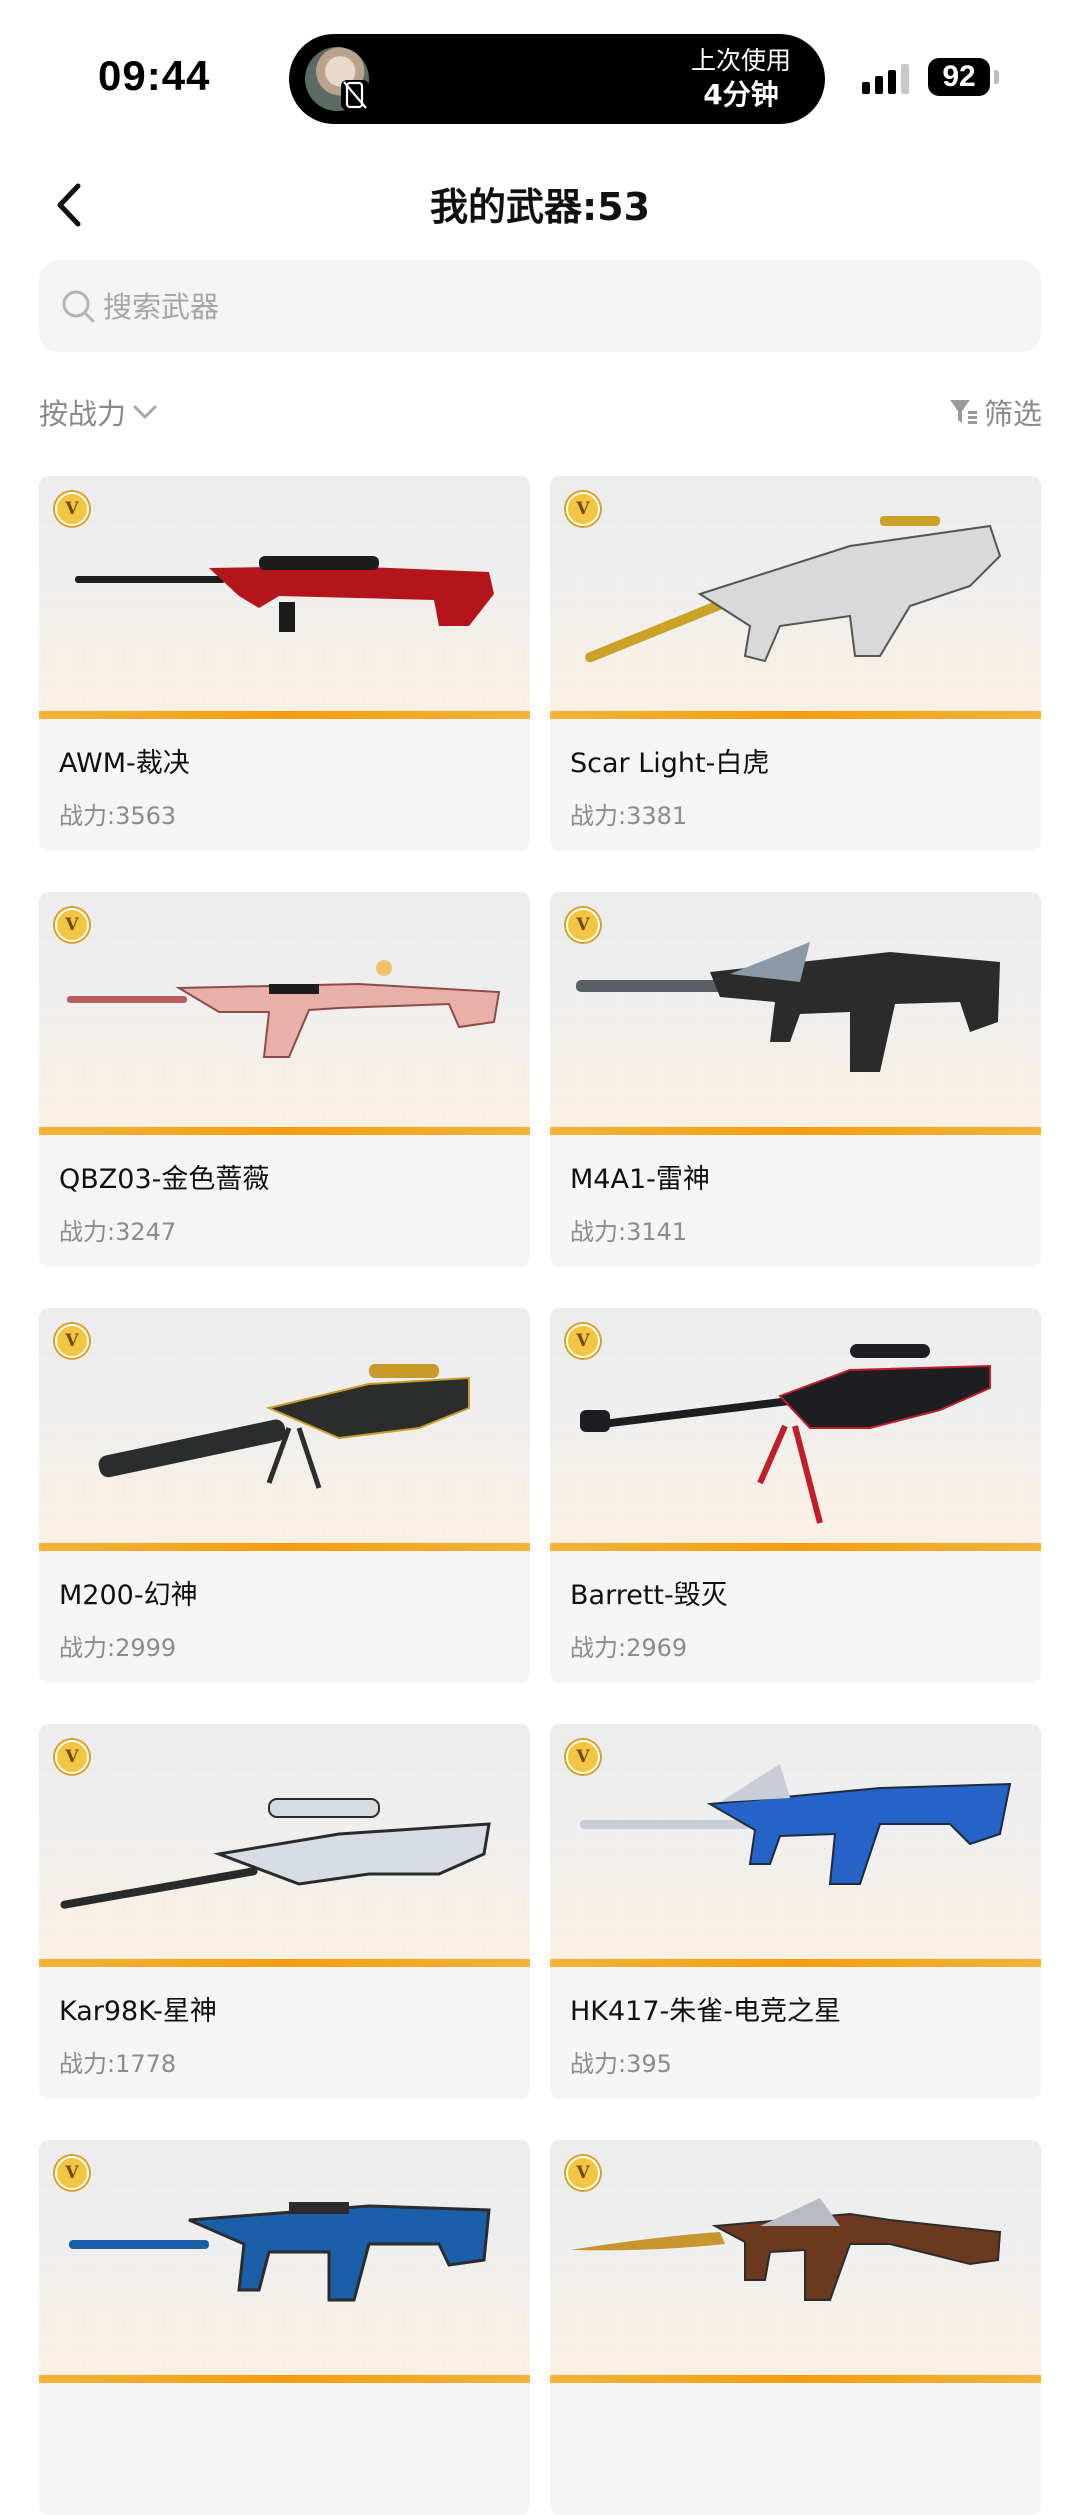 This screenshot has width=1080, height=2515. What do you see at coordinates (959, 77) in the screenshot?
I see `battery-level: 92` at bounding box center [959, 77].